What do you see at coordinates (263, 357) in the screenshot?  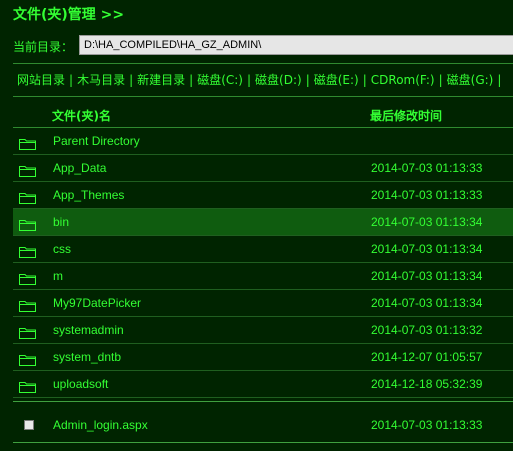 I see `folder-row: system_dntb 2014-12-07 01:05:57` at bounding box center [263, 357].